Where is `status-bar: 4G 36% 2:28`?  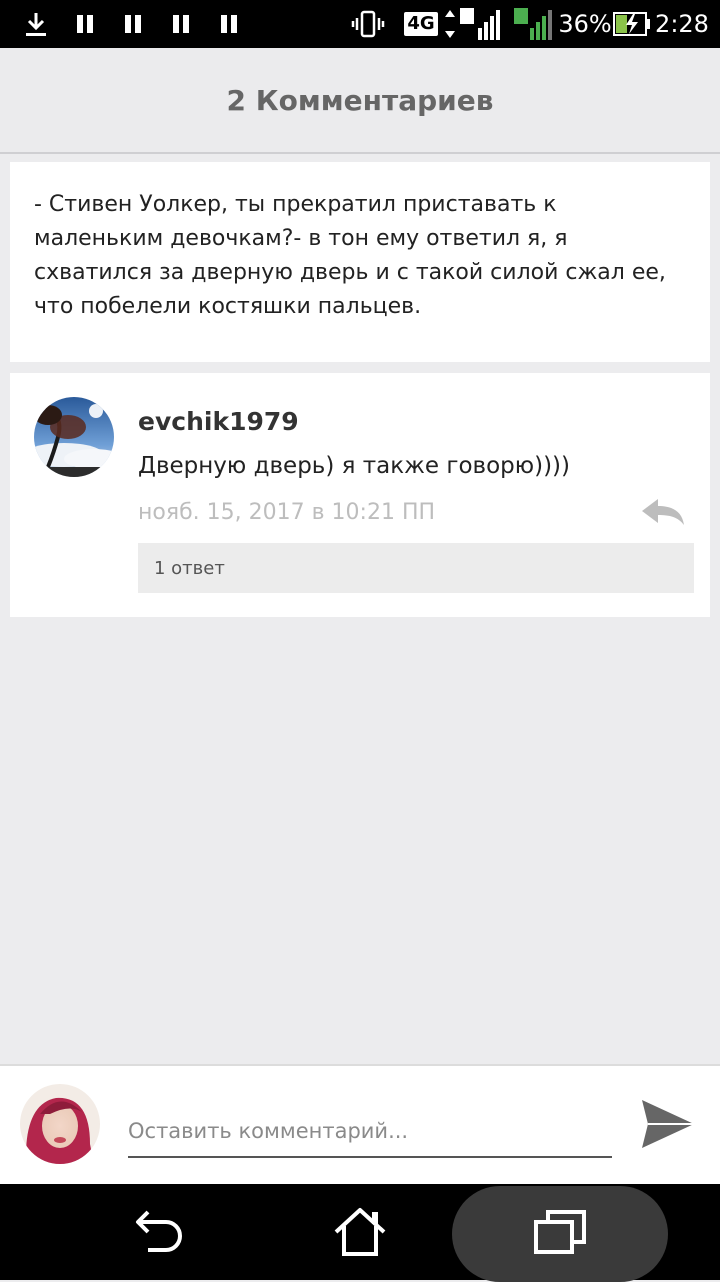 status-bar: 4G 36% 2:28 is located at coordinates (360, 24).